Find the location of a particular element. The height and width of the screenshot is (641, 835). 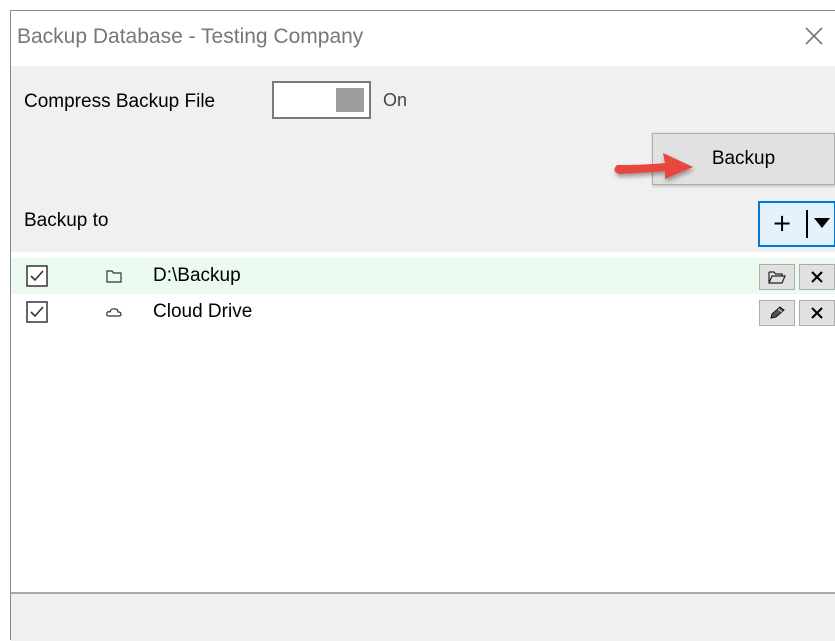

status-bar is located at coordinates (423, 616).